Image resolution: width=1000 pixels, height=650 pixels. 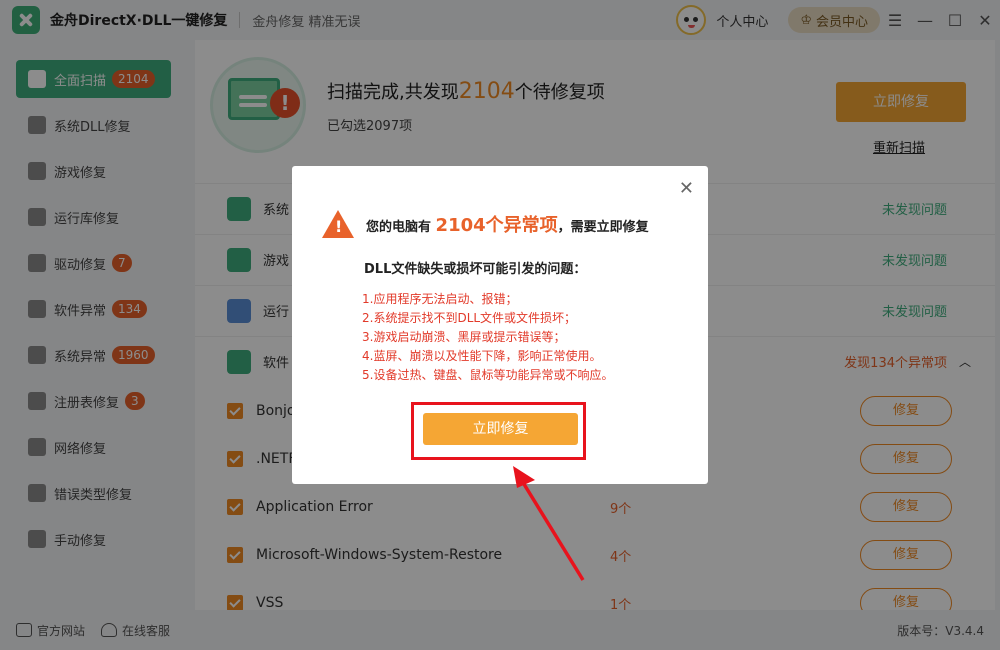 What do you see at coordinates (464, 337) in the screenshot?
I see `problem-item: 3.游戏启动崩溃、黑屏或提示错误等；` at bounding box center [464, 337].